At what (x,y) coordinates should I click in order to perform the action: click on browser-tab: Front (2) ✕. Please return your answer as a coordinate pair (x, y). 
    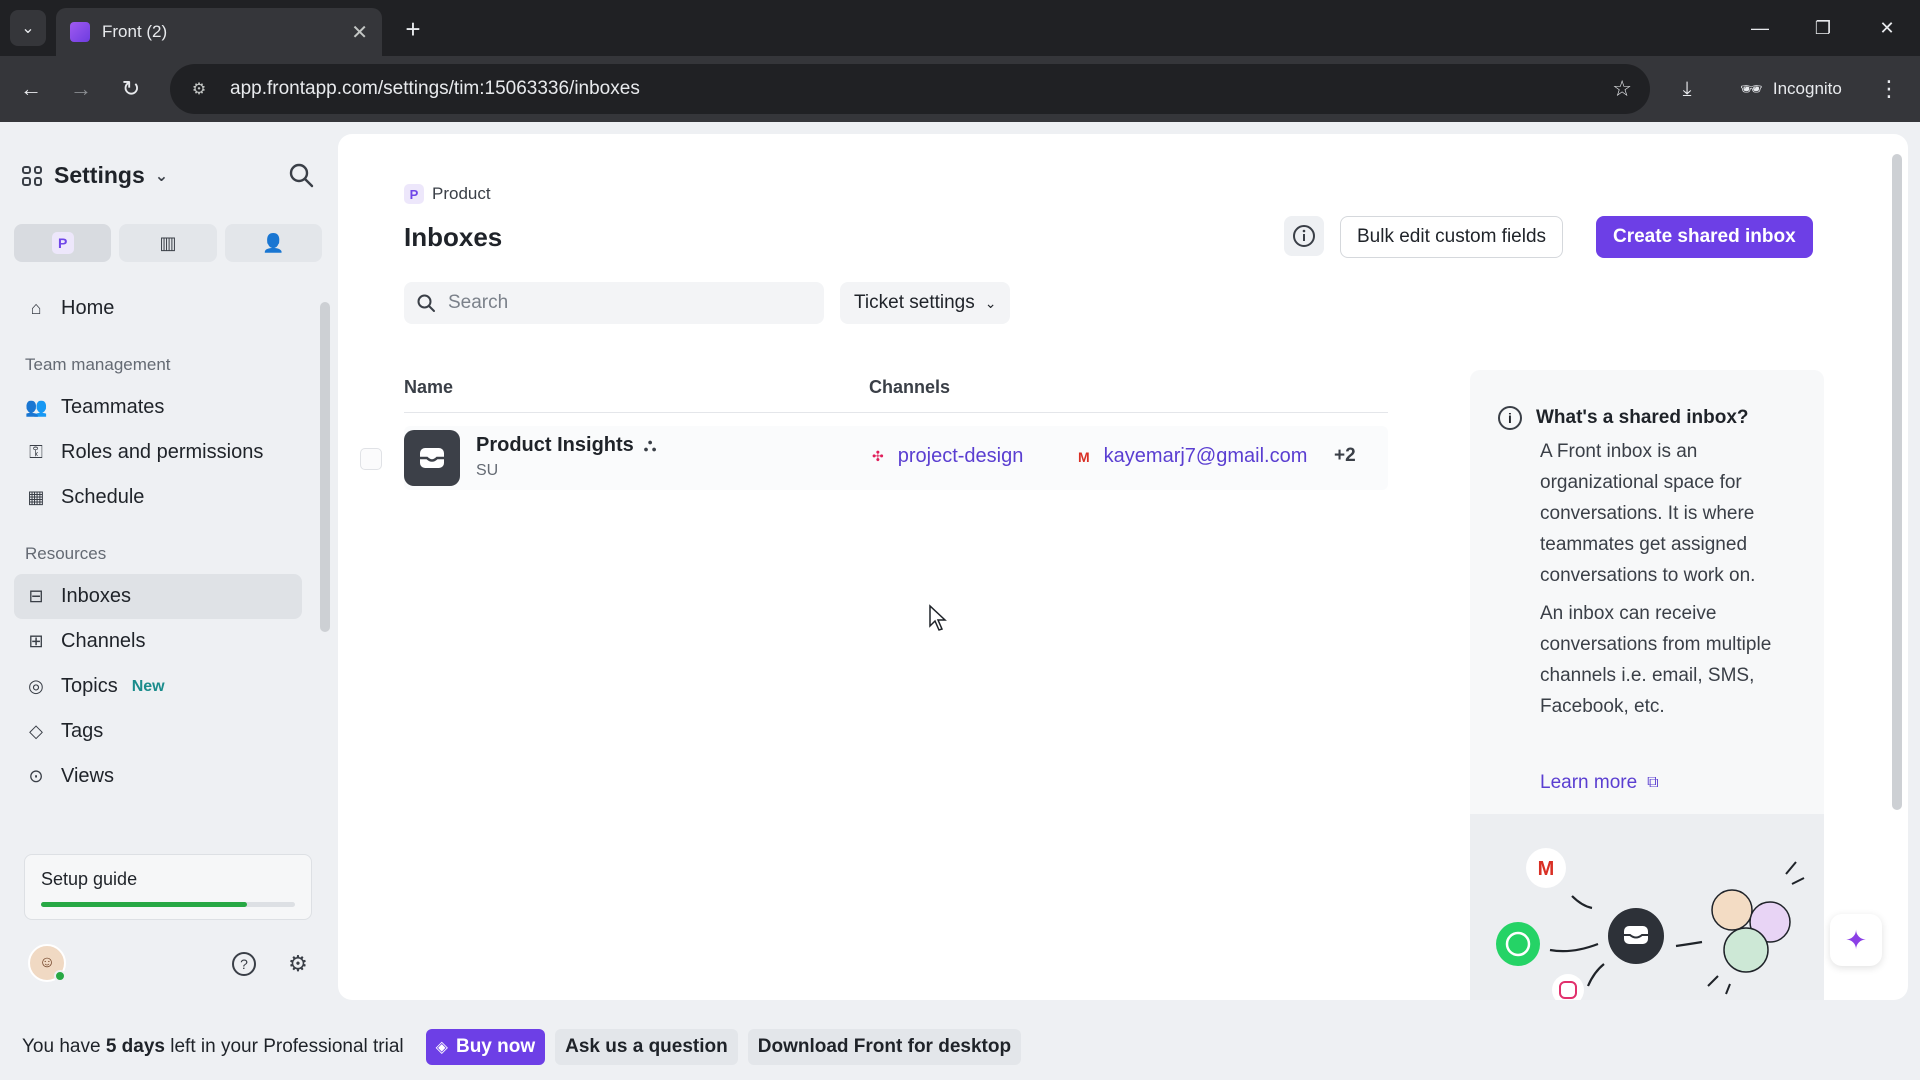
    Looking at the image, I should click on (219, 32).